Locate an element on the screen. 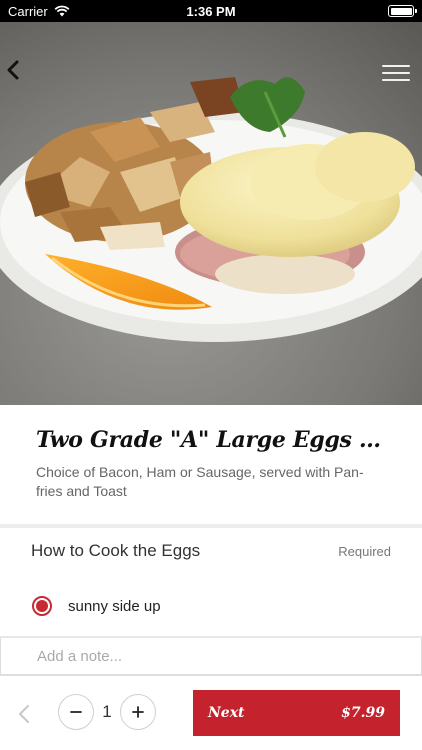  radio-button is located at coordinates (42, 606).